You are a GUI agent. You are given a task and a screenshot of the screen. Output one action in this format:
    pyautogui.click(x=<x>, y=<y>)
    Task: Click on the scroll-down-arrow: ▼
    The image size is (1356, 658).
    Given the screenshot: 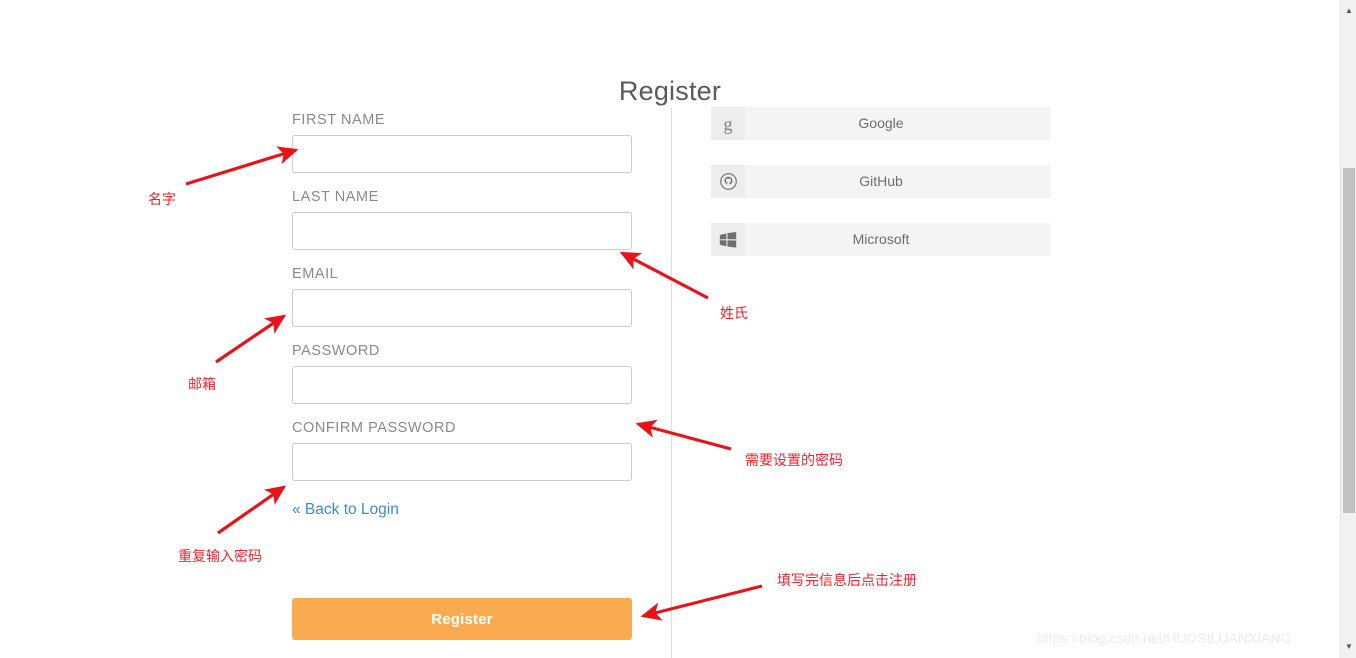 What is the action you would take?
    pyautogui.click(x=1348, y=646)
    